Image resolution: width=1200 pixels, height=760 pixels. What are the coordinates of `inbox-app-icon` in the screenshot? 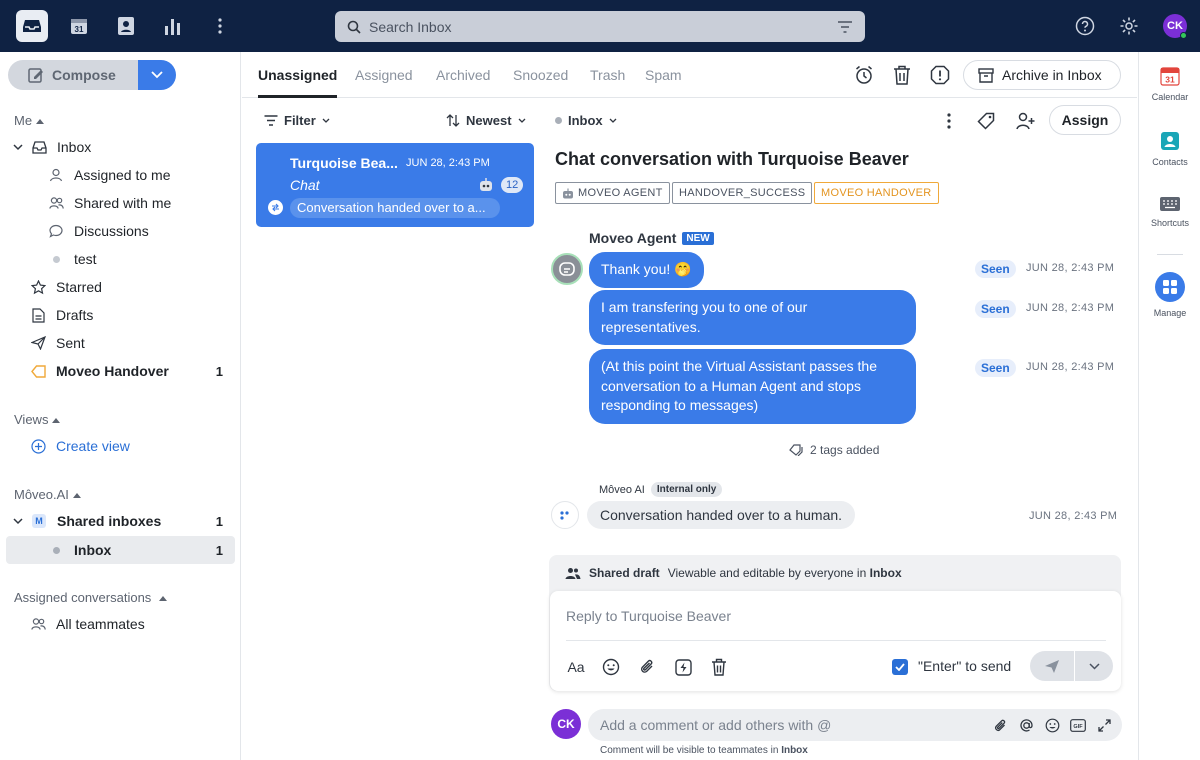 It's located at (32, 26).